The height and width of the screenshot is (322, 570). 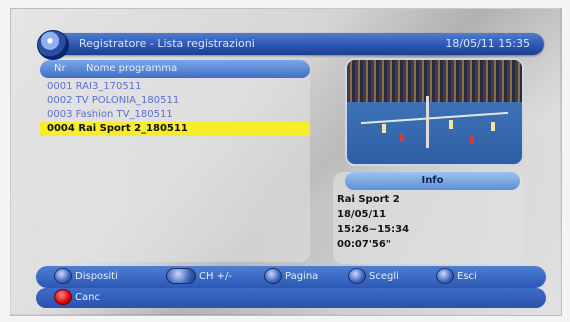 What do you see at coordinates (63, 276) in the screenshot?
I see `blue-button-icon` at bounding box center [63, 276].